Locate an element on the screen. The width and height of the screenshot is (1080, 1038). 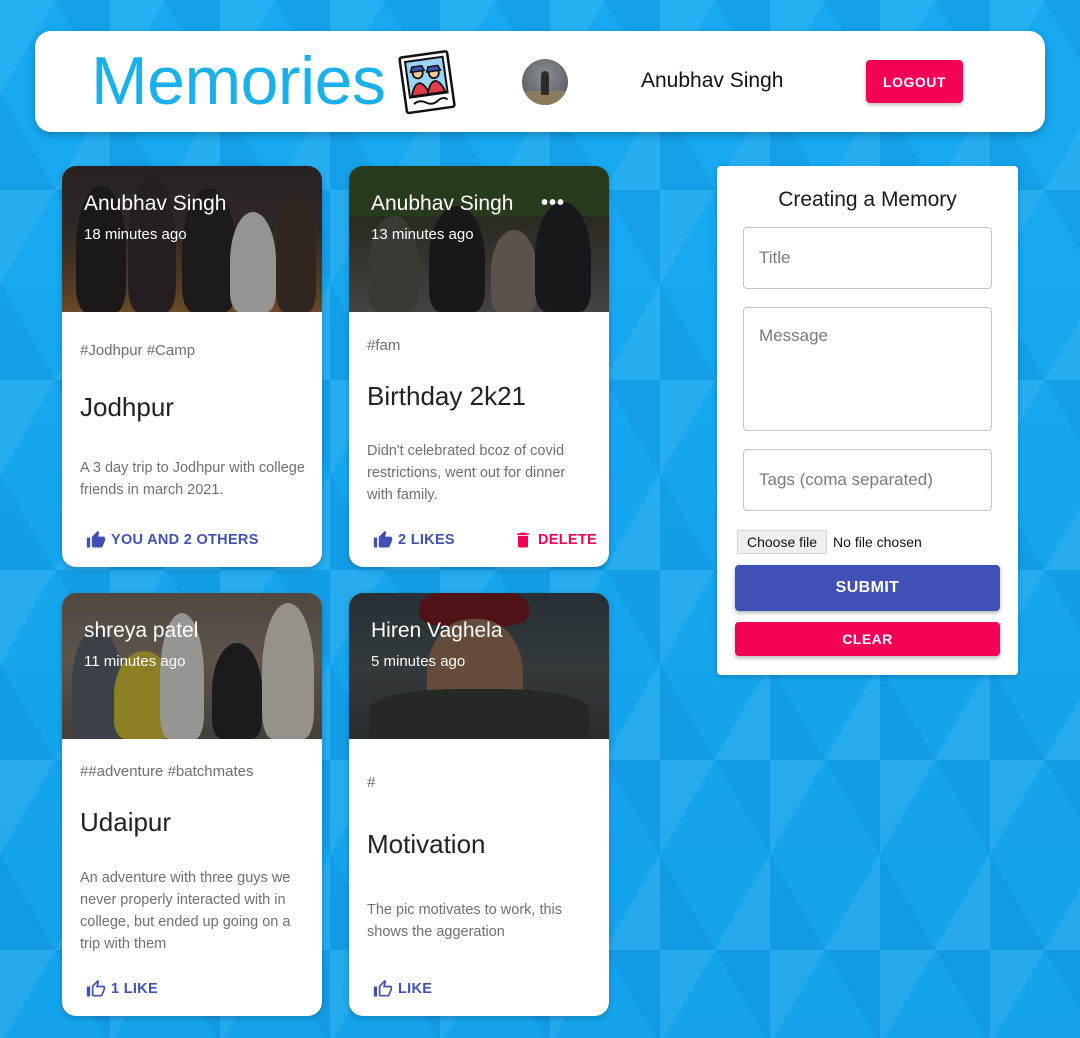
post-time: 11 minutes ago is located at coordinates (135, 661).